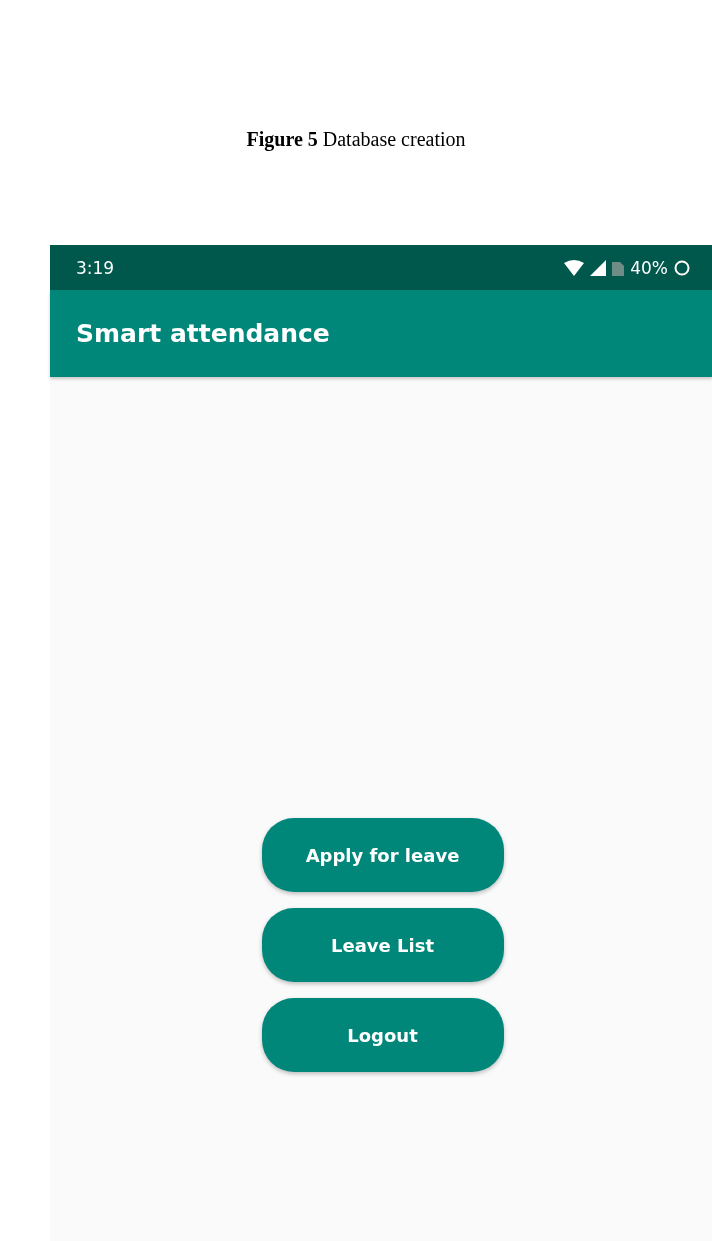 This screenshot has width=712, height=1241. What do you see at coordinates (382, 945) in the screenshot?
I see `action-button: Leave List` at bounding box center [382, 945].